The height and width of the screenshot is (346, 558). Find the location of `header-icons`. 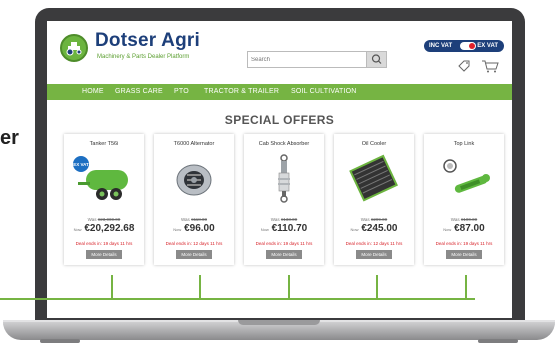

header-icons is located at coordinates (482, 66).